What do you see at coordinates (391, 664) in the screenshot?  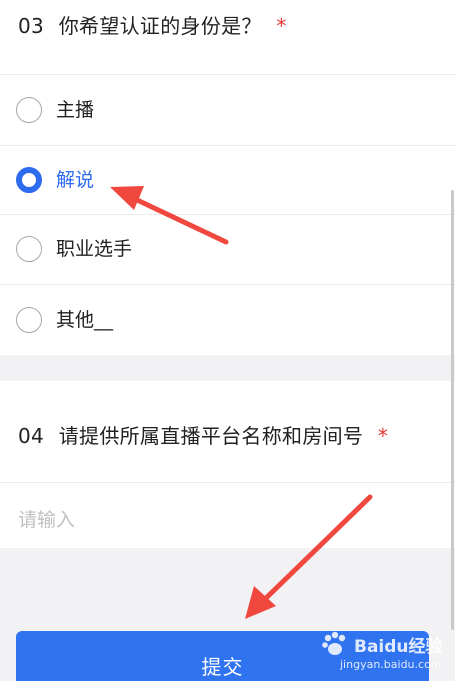 I see `watermark-site: jingyan.baidu.com` at bounding box center [391, 664].